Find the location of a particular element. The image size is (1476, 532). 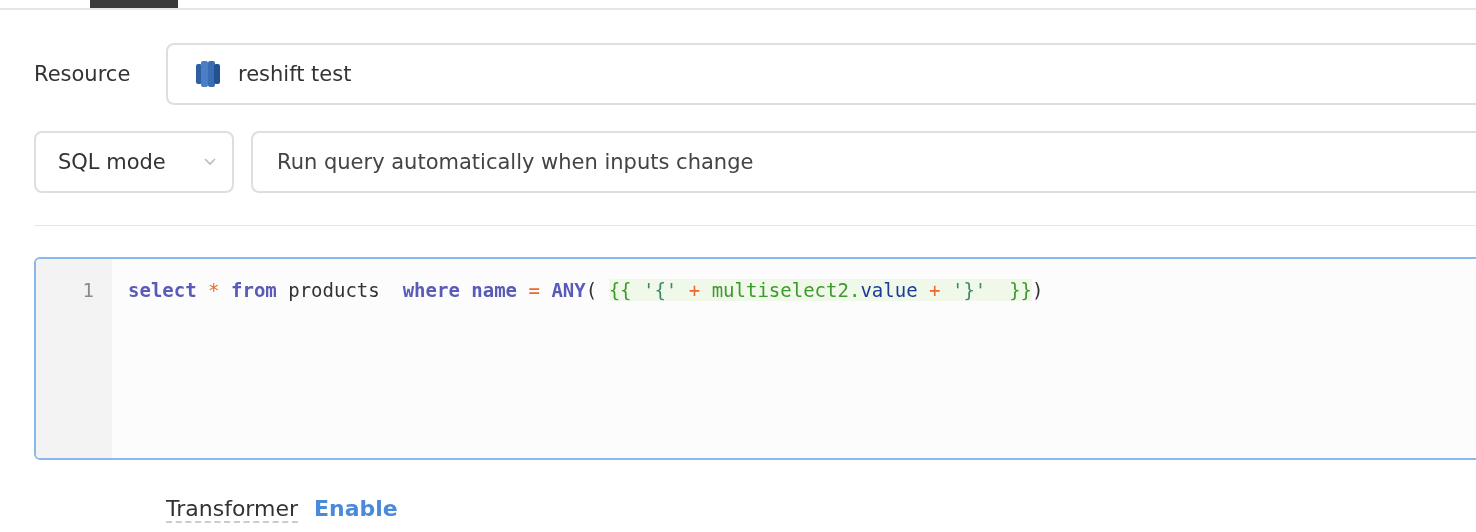

transformer-label: Transformer is located at coordinates (232, 509).